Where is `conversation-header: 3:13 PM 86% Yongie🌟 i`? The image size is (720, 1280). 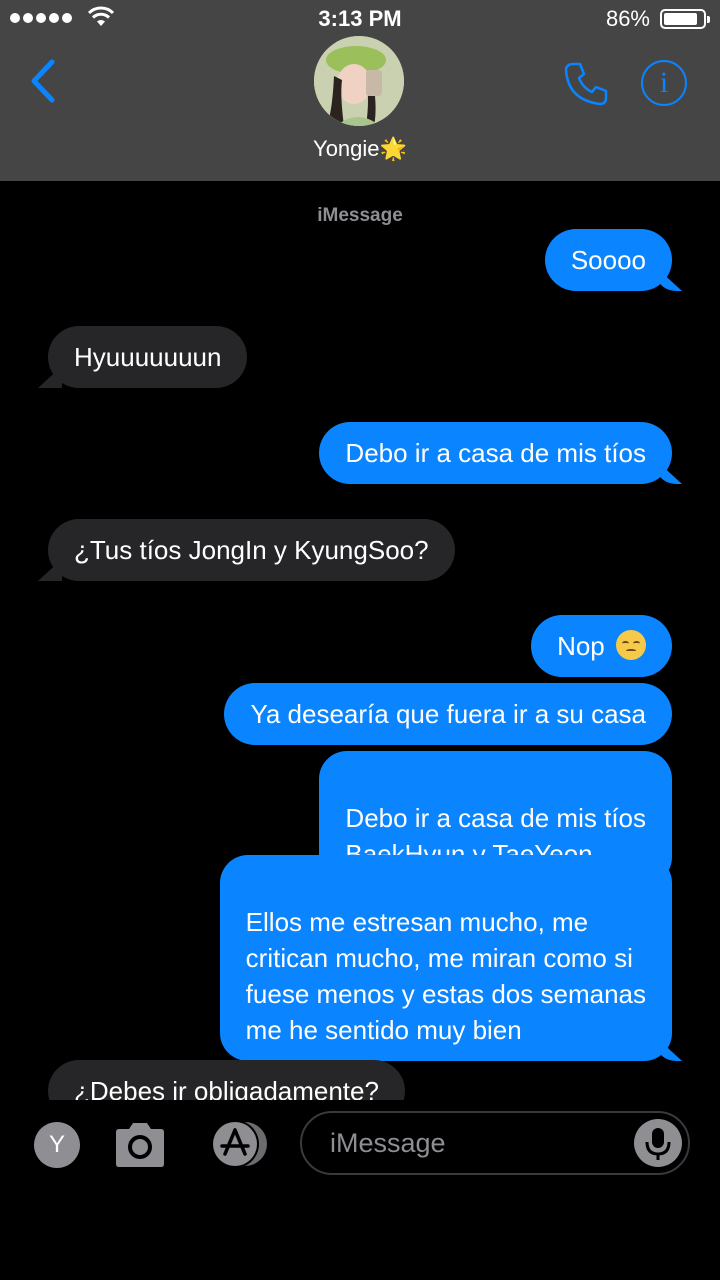
conversation-header: 3:13 PM 86% Yongie🌟 i is located at coordinates (360, 90).